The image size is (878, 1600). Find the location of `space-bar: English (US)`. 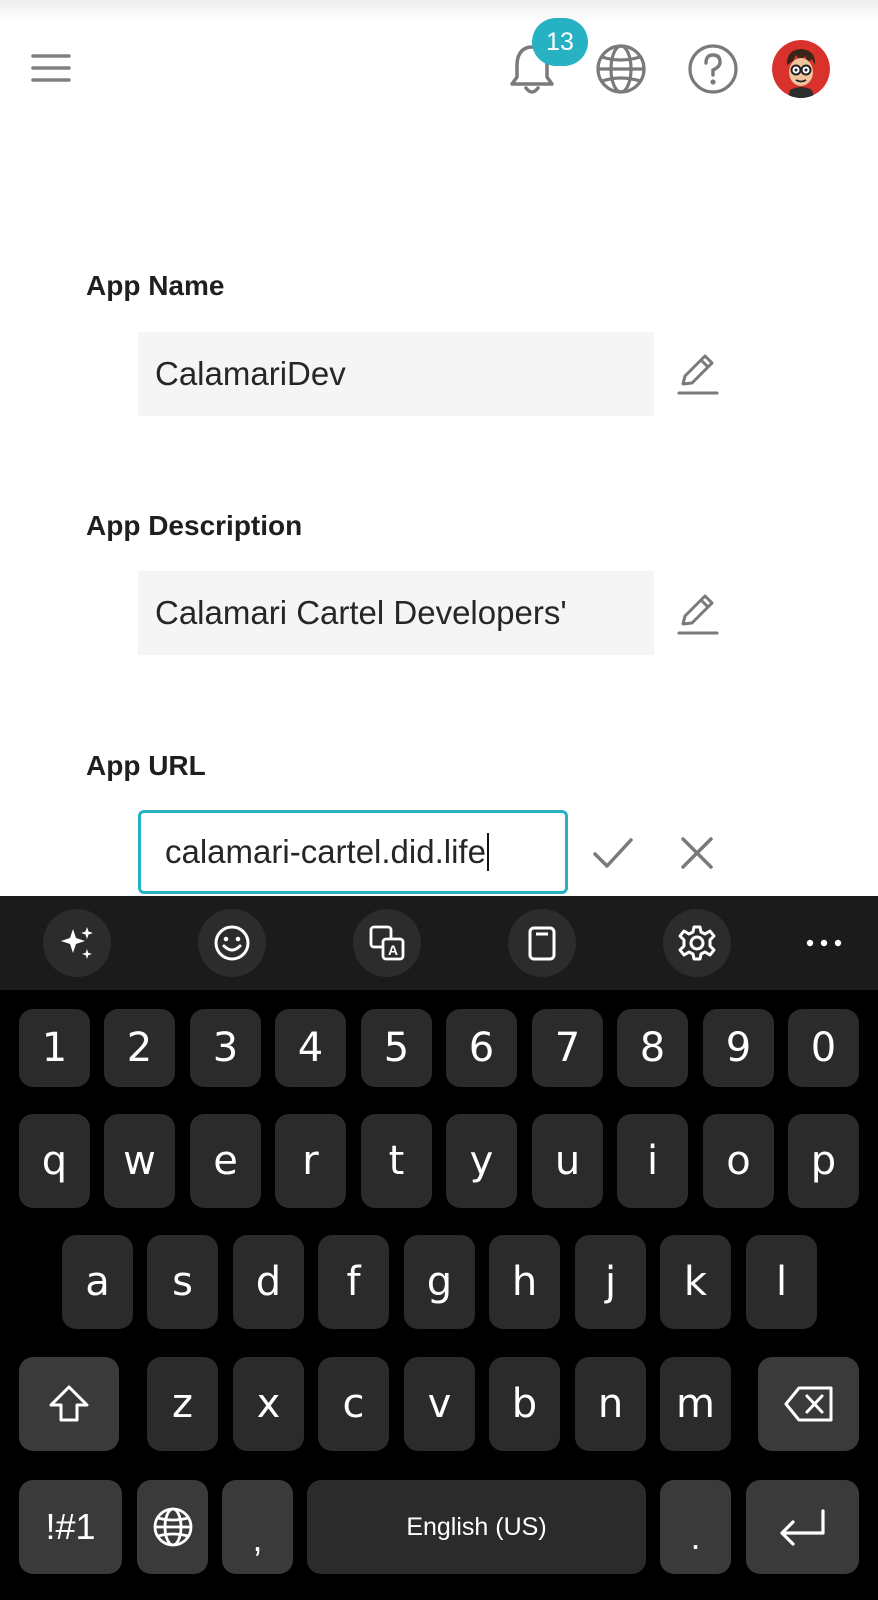

space-bar: English (US) is located at coordinates (476, 1527).